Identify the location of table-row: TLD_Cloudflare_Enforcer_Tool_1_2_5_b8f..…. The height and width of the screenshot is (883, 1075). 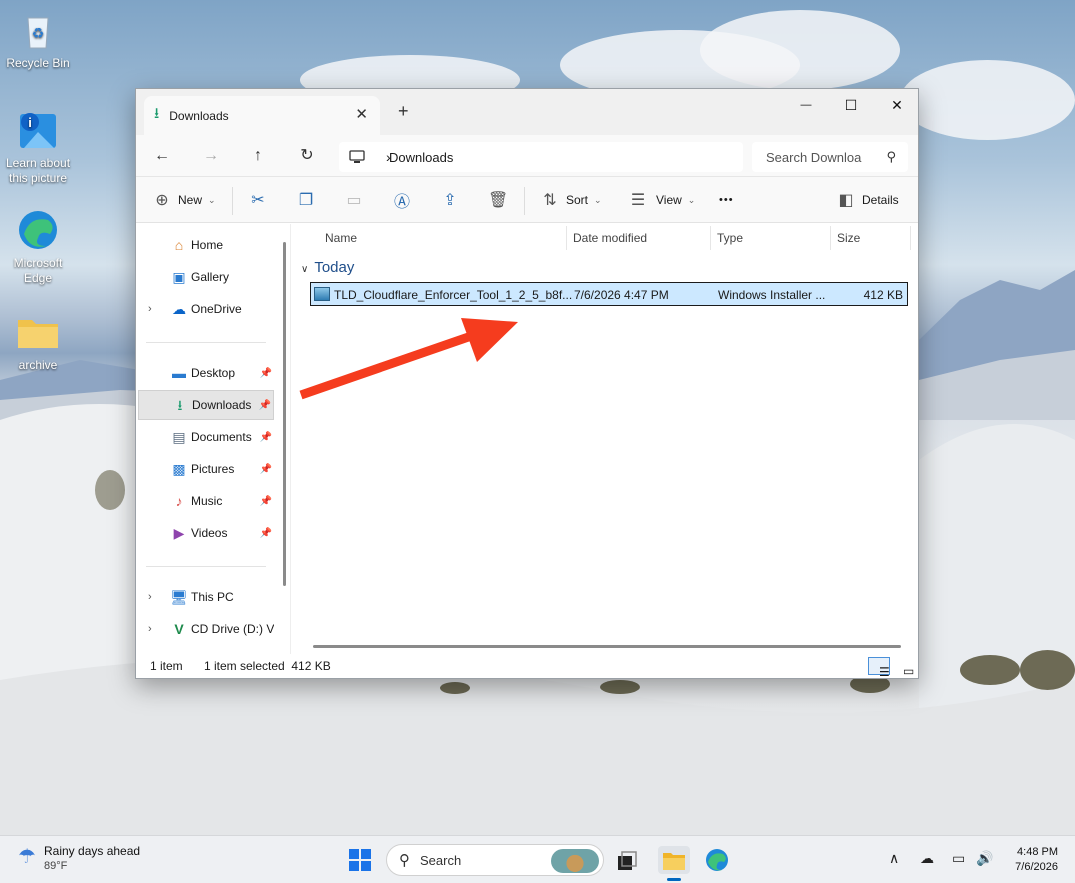
(609, 294).